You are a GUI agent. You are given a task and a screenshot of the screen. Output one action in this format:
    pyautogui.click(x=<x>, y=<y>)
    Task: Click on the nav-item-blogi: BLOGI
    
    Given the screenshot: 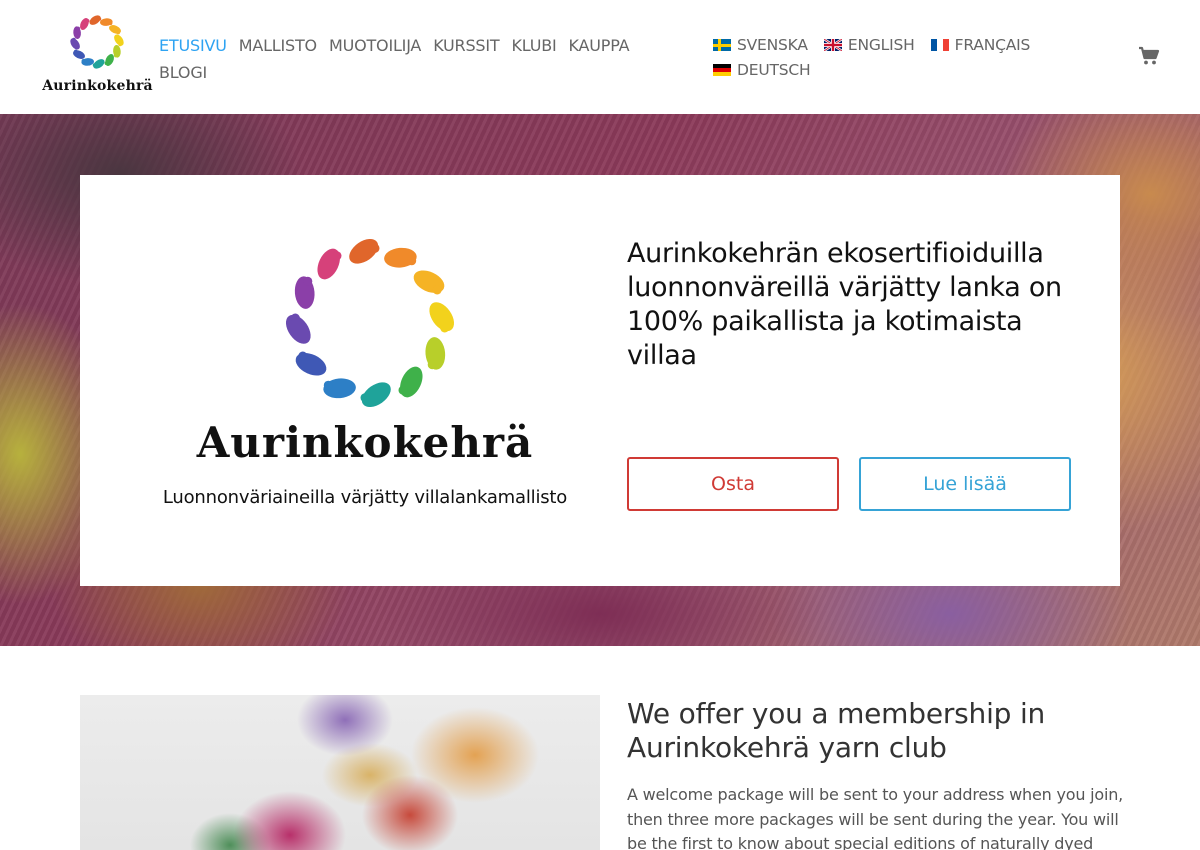 What is the action you would take?
    pyautogui.click(x=183, y=72)
    